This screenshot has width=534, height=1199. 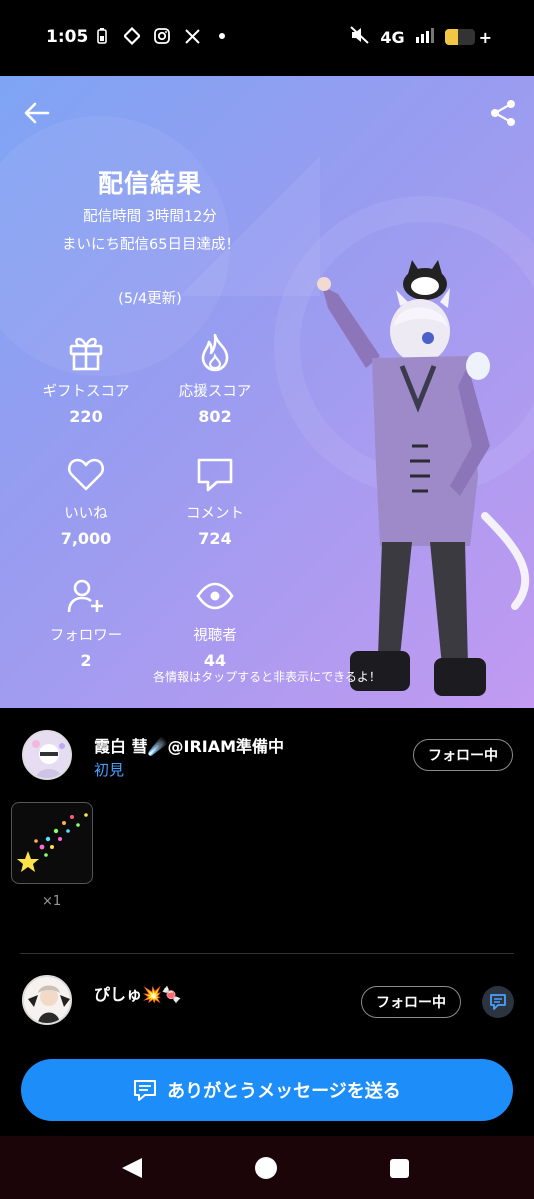 What do you see at coordinates (86, 636) in the screenshot?
I see `stat-label: フォロワー` at bounding box center [86, 636].